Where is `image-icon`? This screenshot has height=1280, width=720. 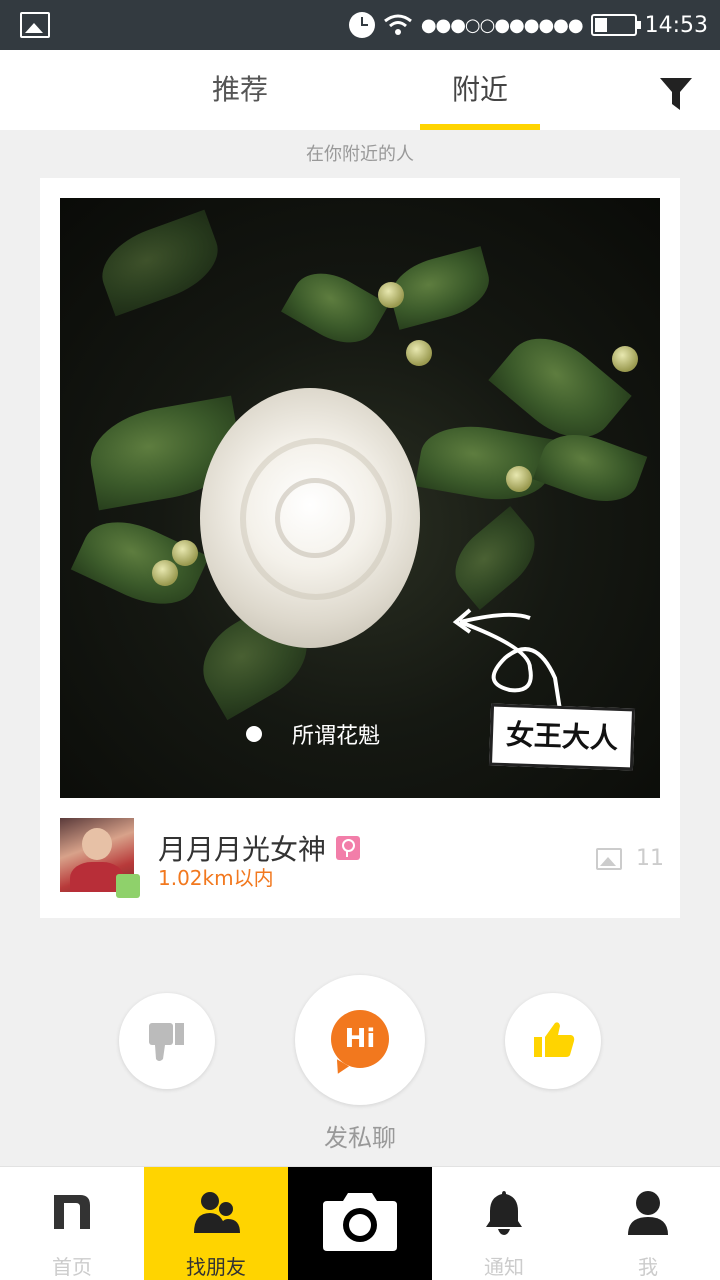
image-icon is located at coordinates (35, 25).